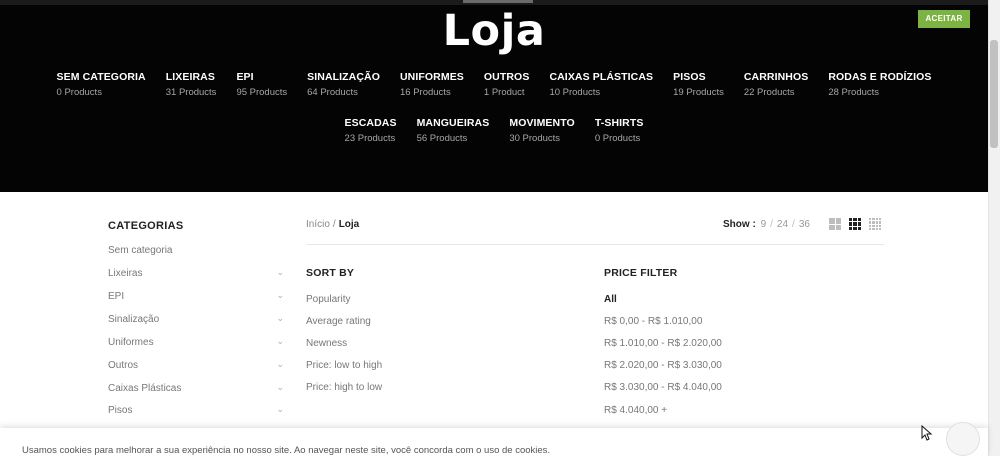  Describe the element at coordinates (196, 296) in the screenshot. I see `sidebar-item-epi: EPI ⌄` at that location.